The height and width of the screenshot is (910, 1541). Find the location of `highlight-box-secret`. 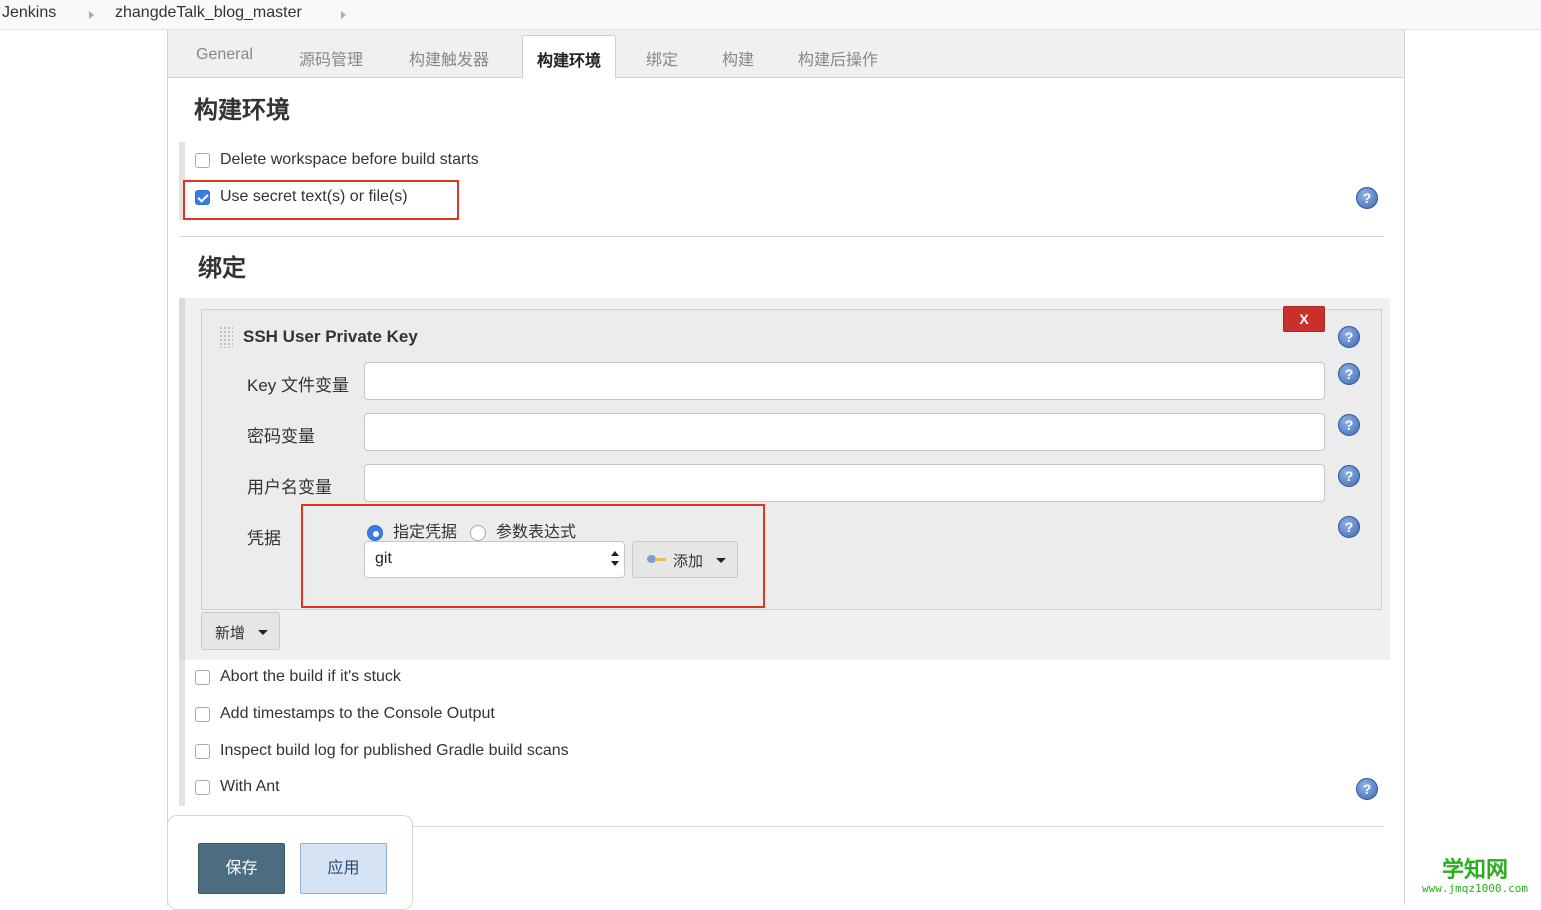

highlight-box-secret is located at coordinates (321, 200).